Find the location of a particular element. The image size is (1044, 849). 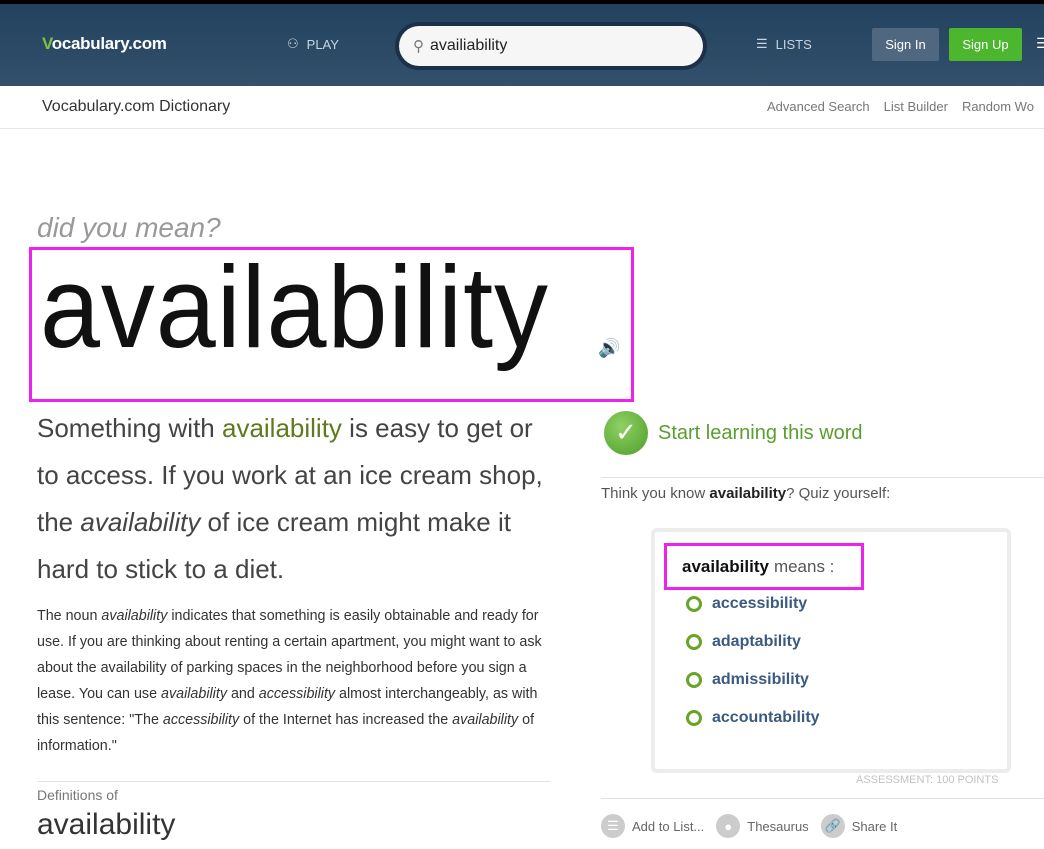

search-box: ⚲ availiability is located at coordinates (551, 46).